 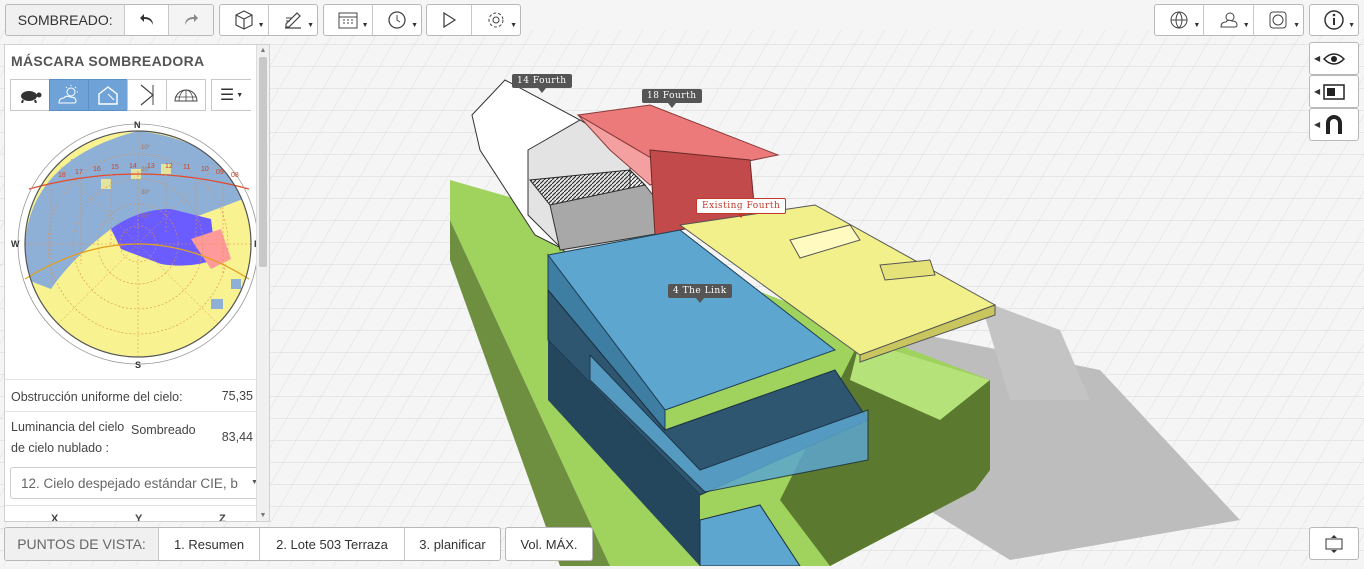 I want to click on shading-mode-group: SOMBREADO:, so click(x=109, y=20).